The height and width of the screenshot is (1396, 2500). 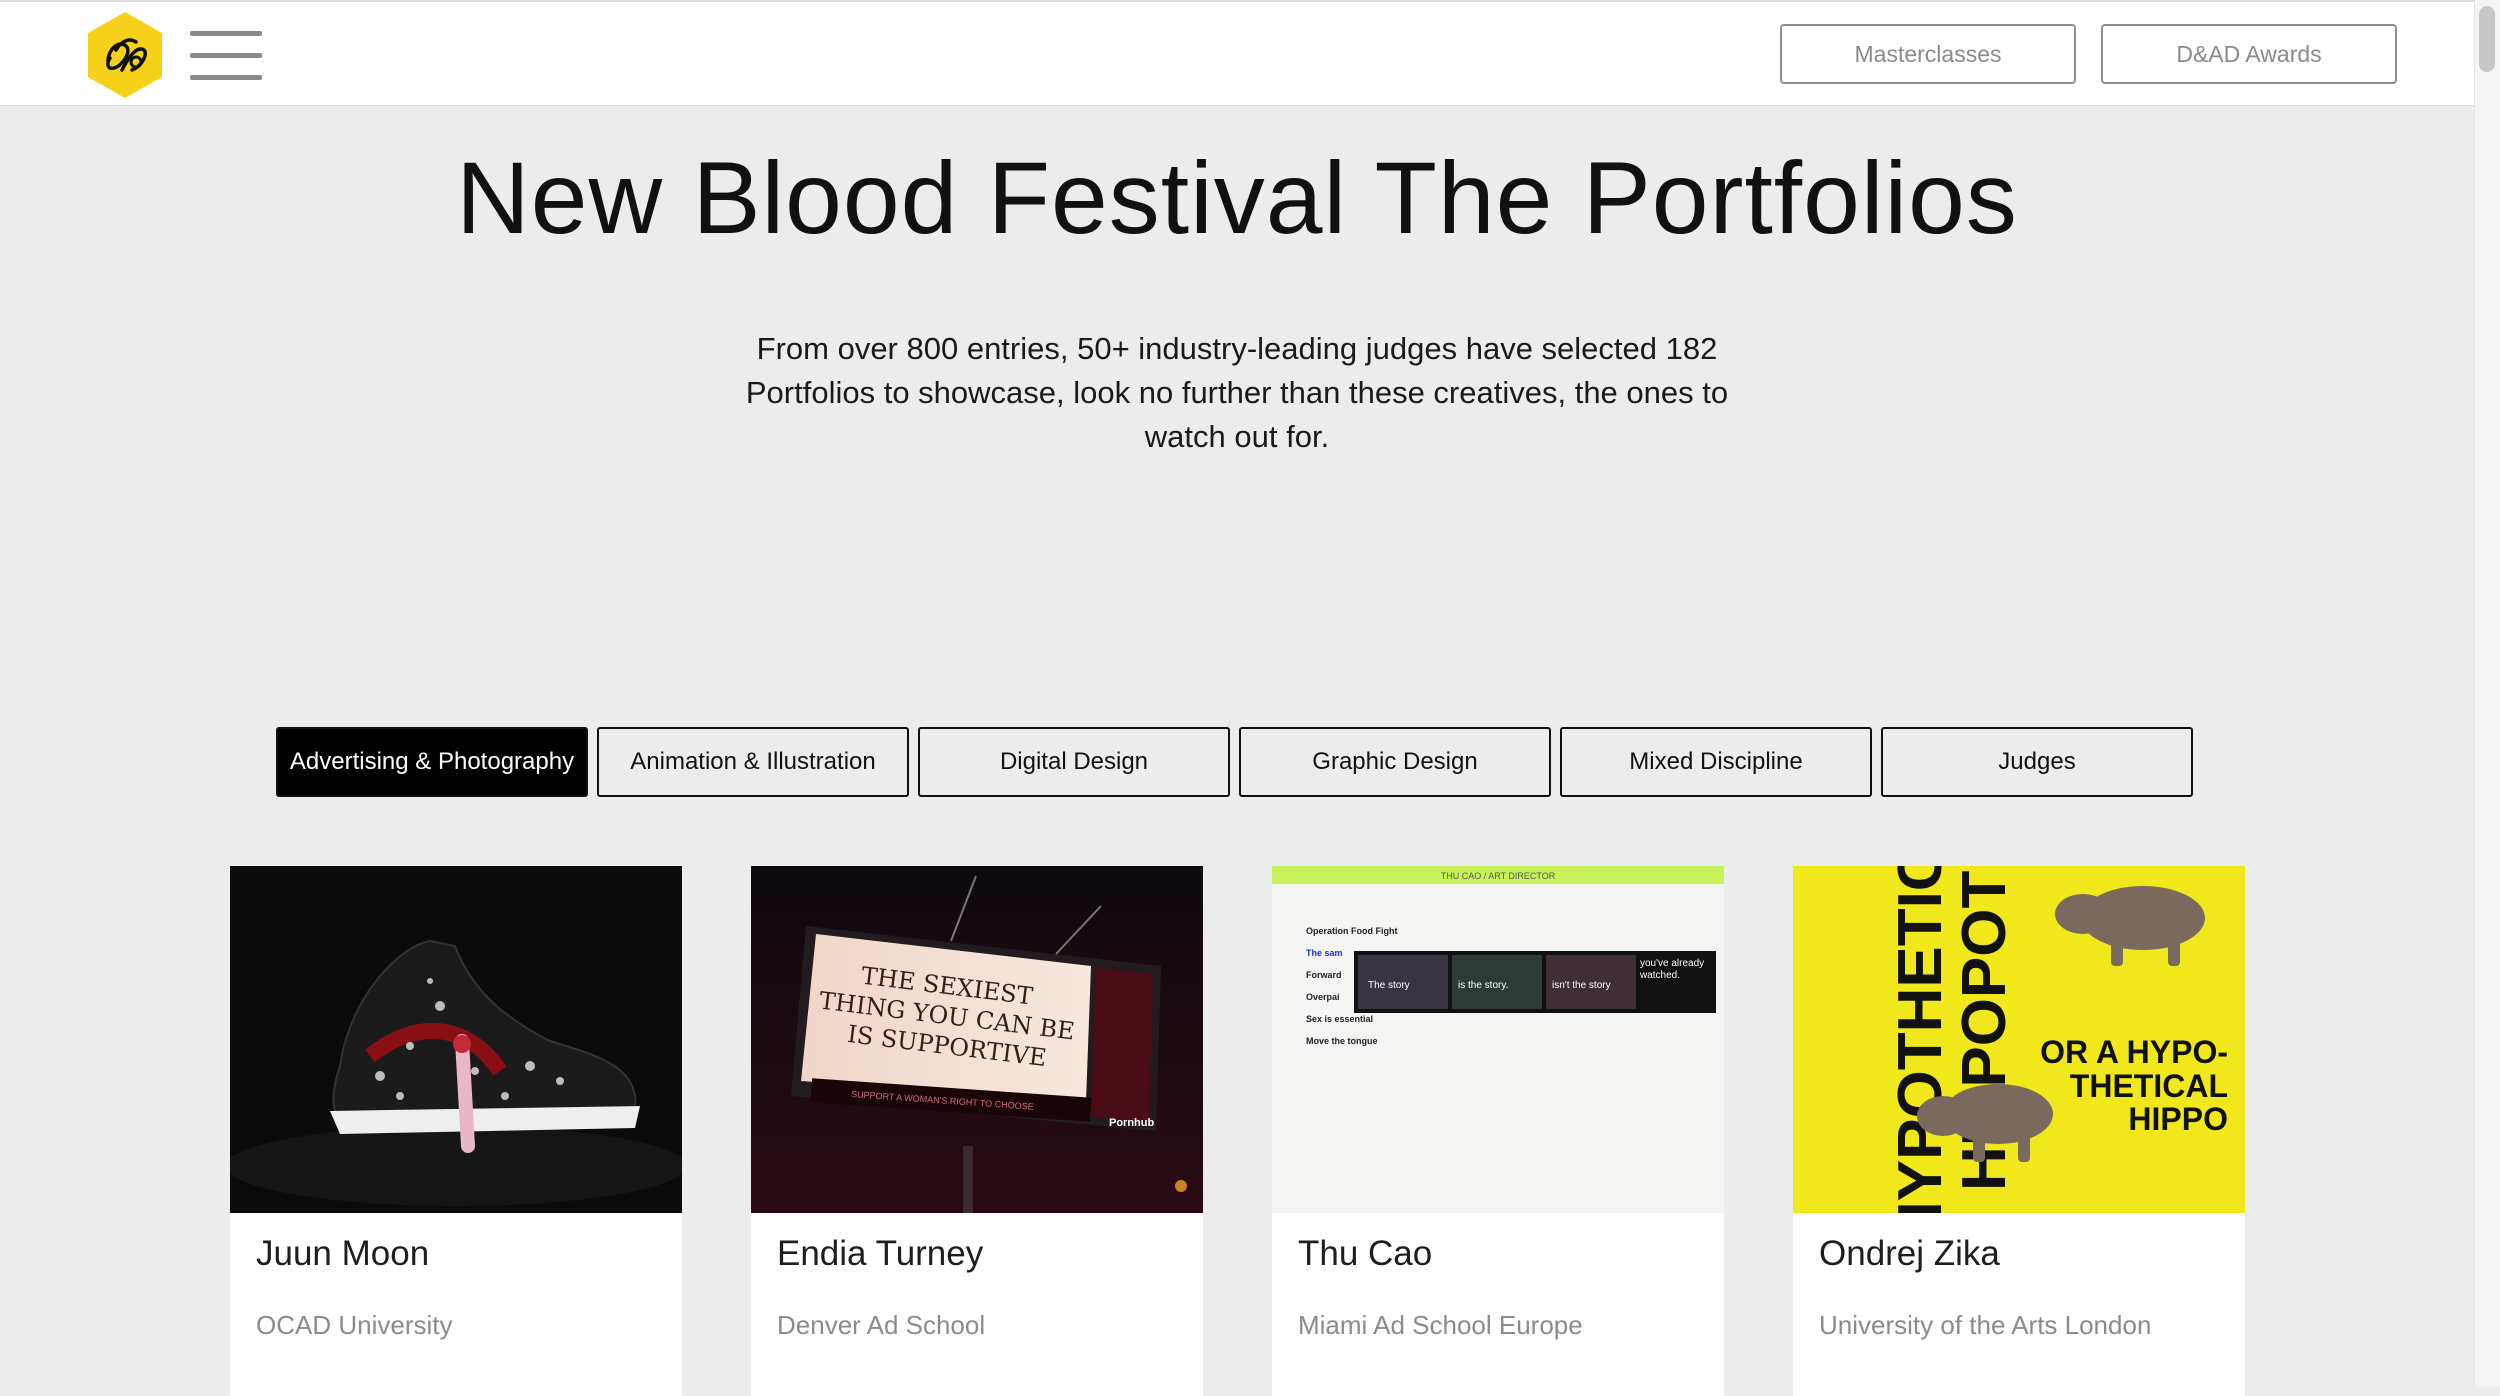 What do you see at coordinates (2149, 1086) in the screenshot?
I see `hippo-headline-2: THETICAL` at bounding box center [2149, 1086].